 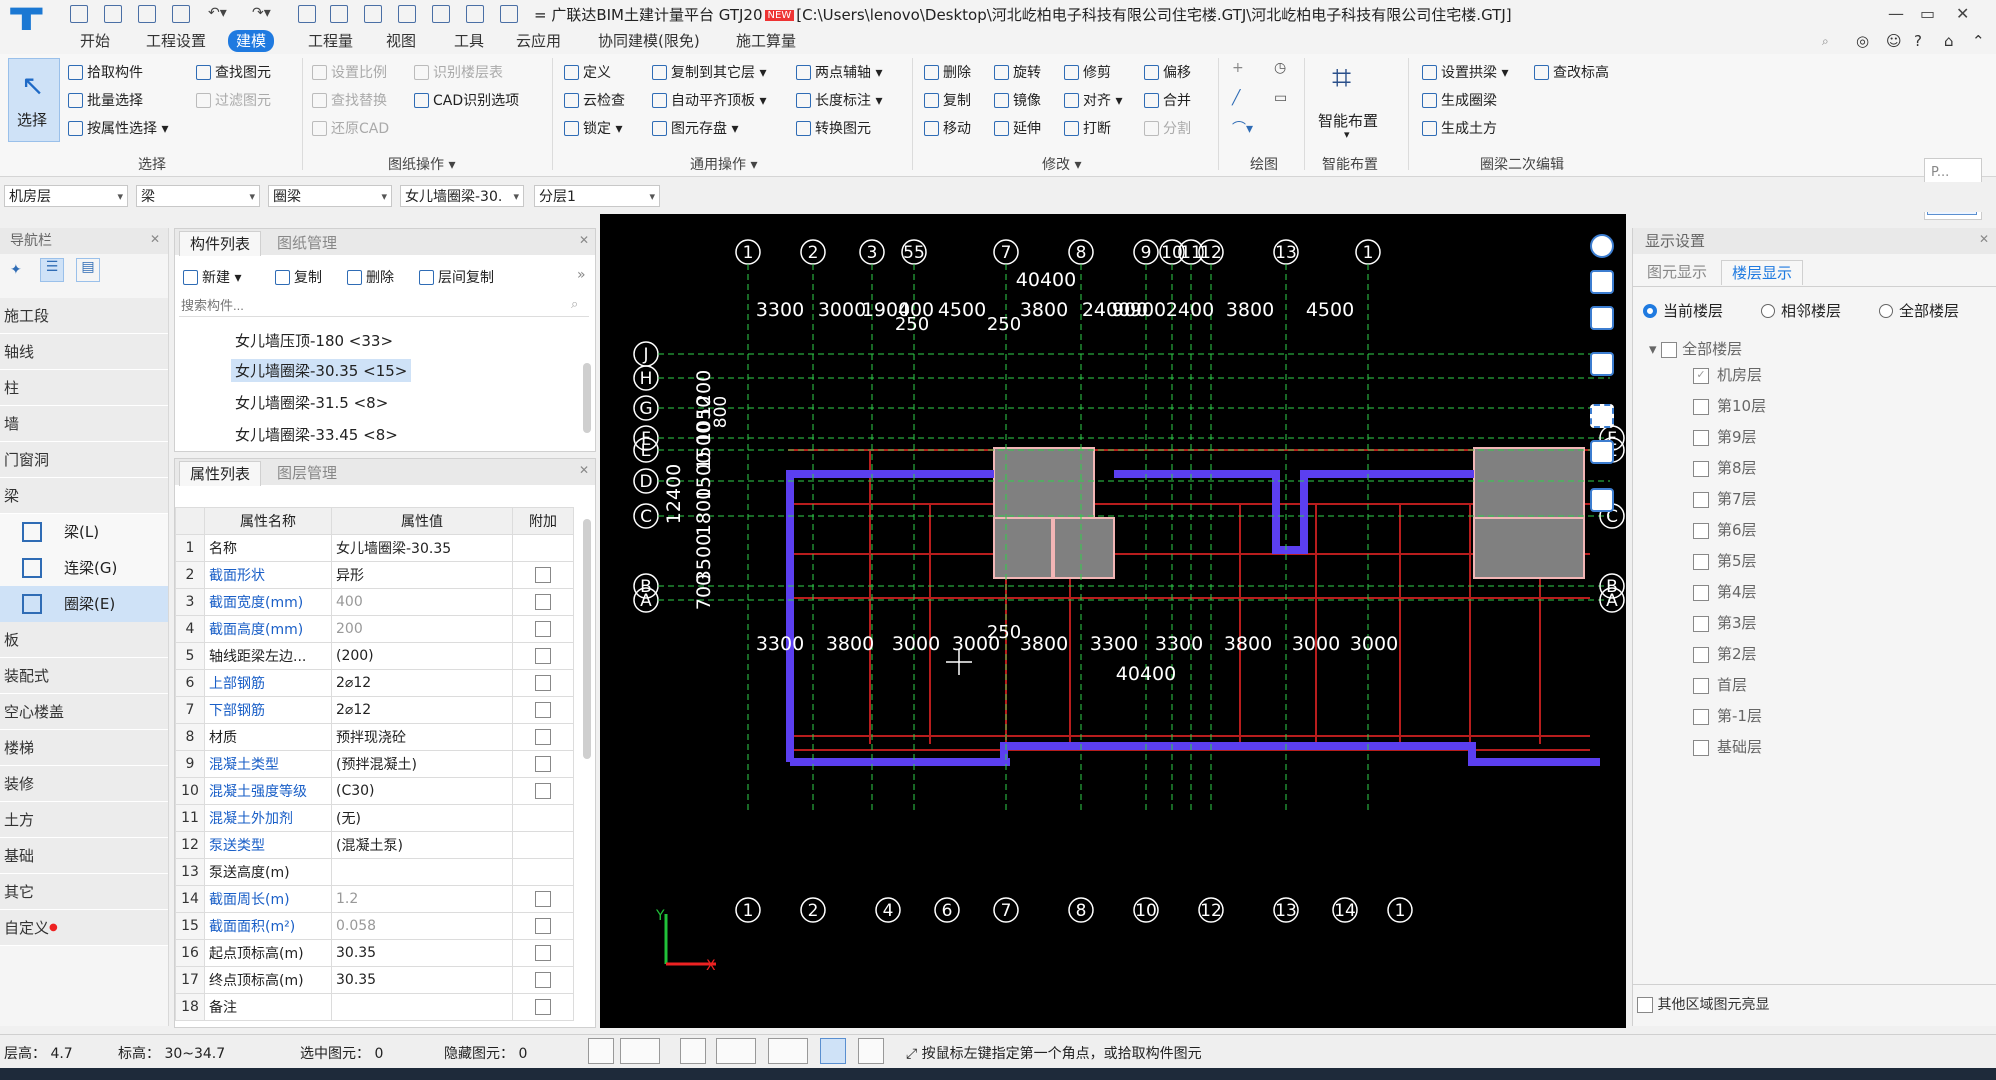 I want to click on check-elevation-button: 查改标高, so click(x=1571, y=72).